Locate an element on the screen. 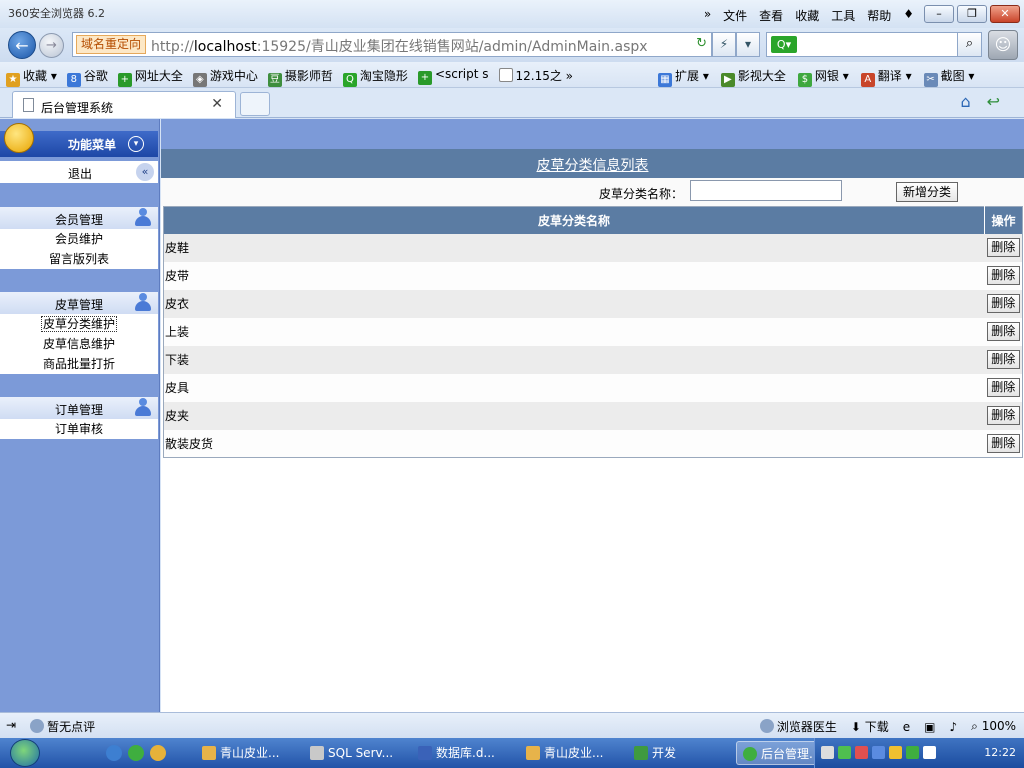 This screenshot has width=1024, height=768. menu-favorites: 收藏 is located at coordinates (807, 15).